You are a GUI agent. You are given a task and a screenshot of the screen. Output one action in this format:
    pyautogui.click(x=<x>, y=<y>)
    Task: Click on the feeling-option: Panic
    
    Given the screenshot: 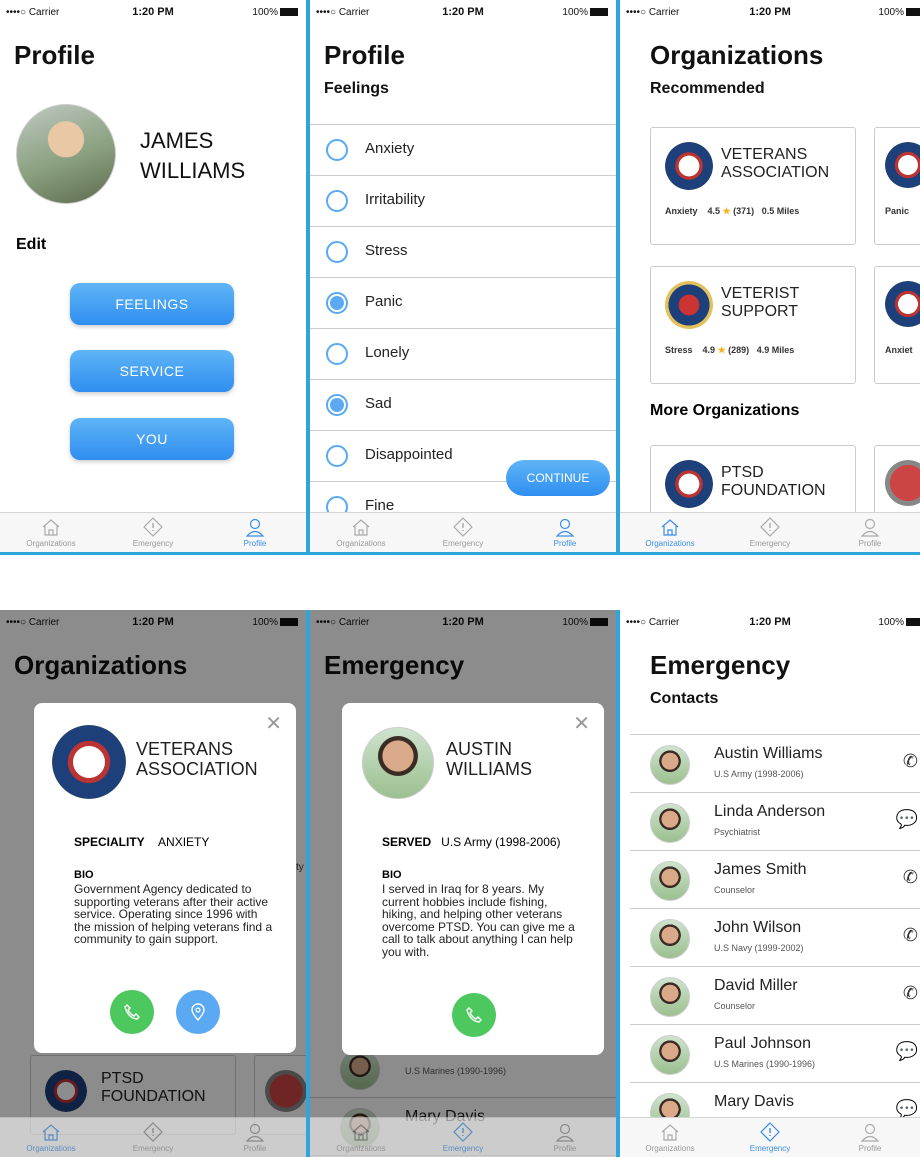 What is the action you would take?
    pyautogui.click(x=463, y=303)
    